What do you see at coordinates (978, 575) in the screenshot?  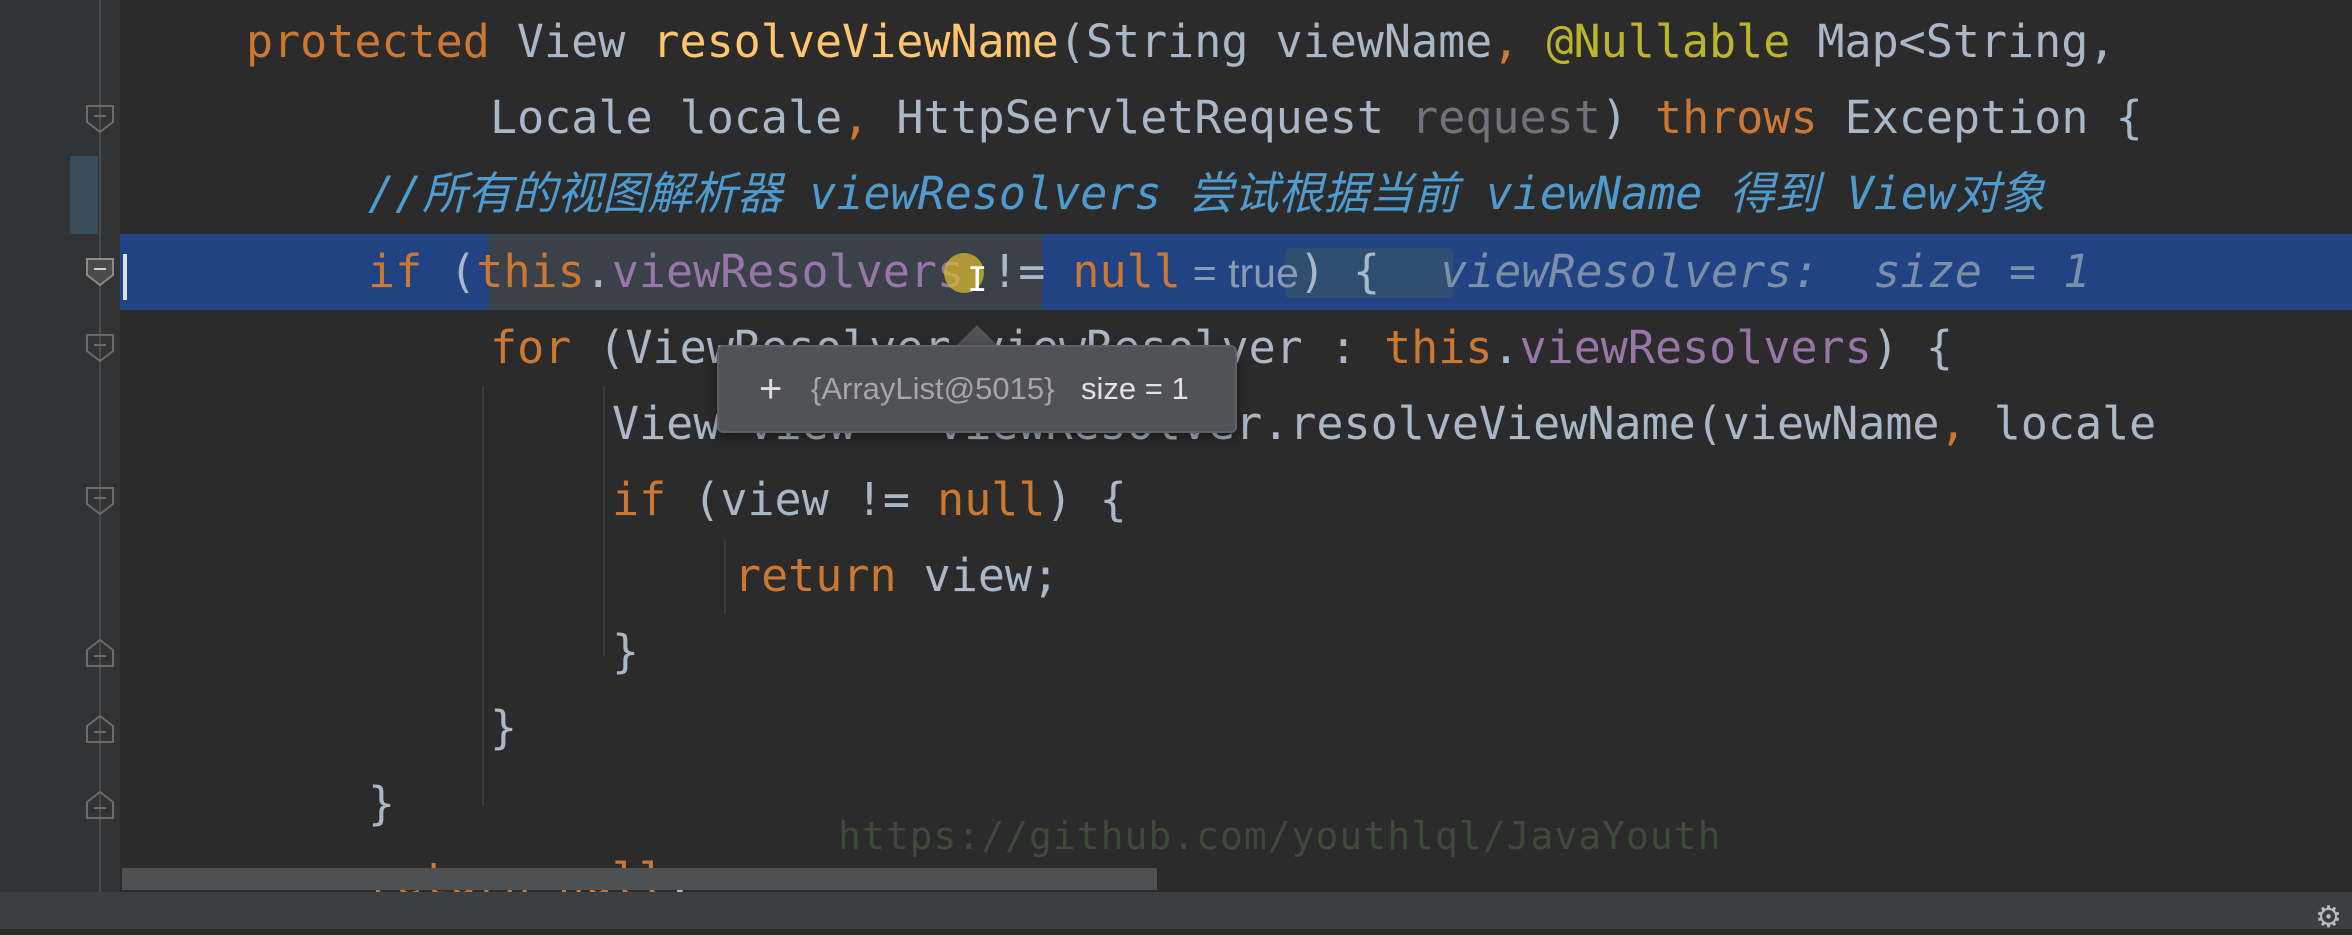 I see `code-text: view;` at bounding box center [978, 575].